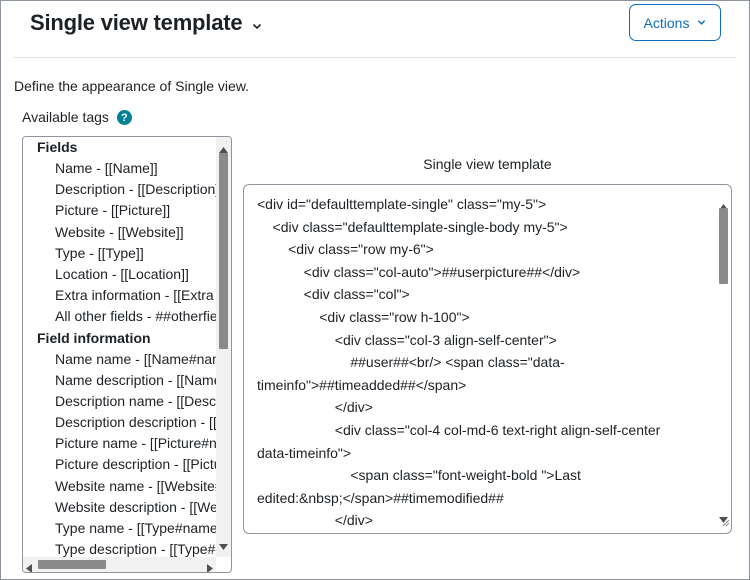 The height and width of the screenshot is (580, 750). Describe the element at coordinates (65, 117) in the screenshot. I see `available-tags-text: Available tags` at that location.